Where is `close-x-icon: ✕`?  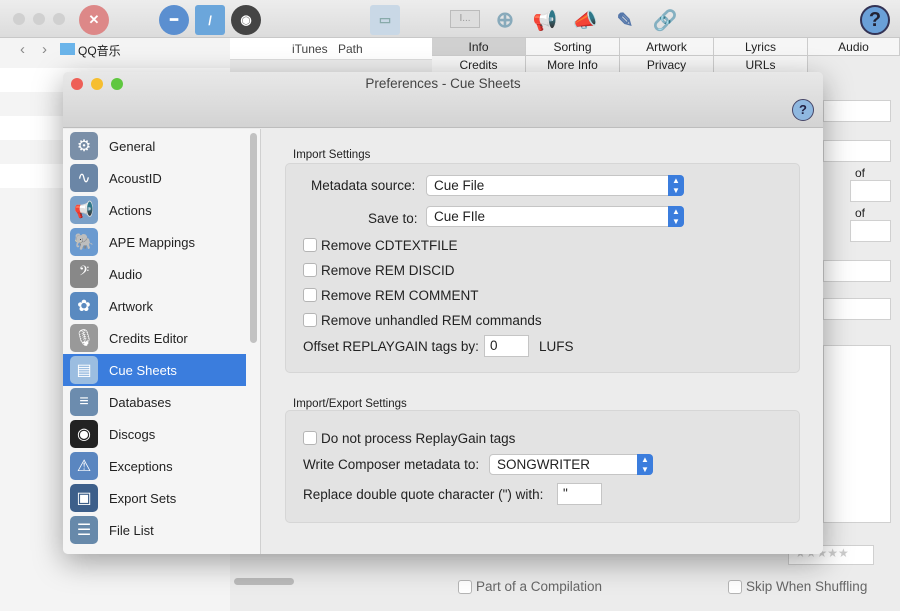 close-x-icon: ✕ is located at coordinates (94, 20).